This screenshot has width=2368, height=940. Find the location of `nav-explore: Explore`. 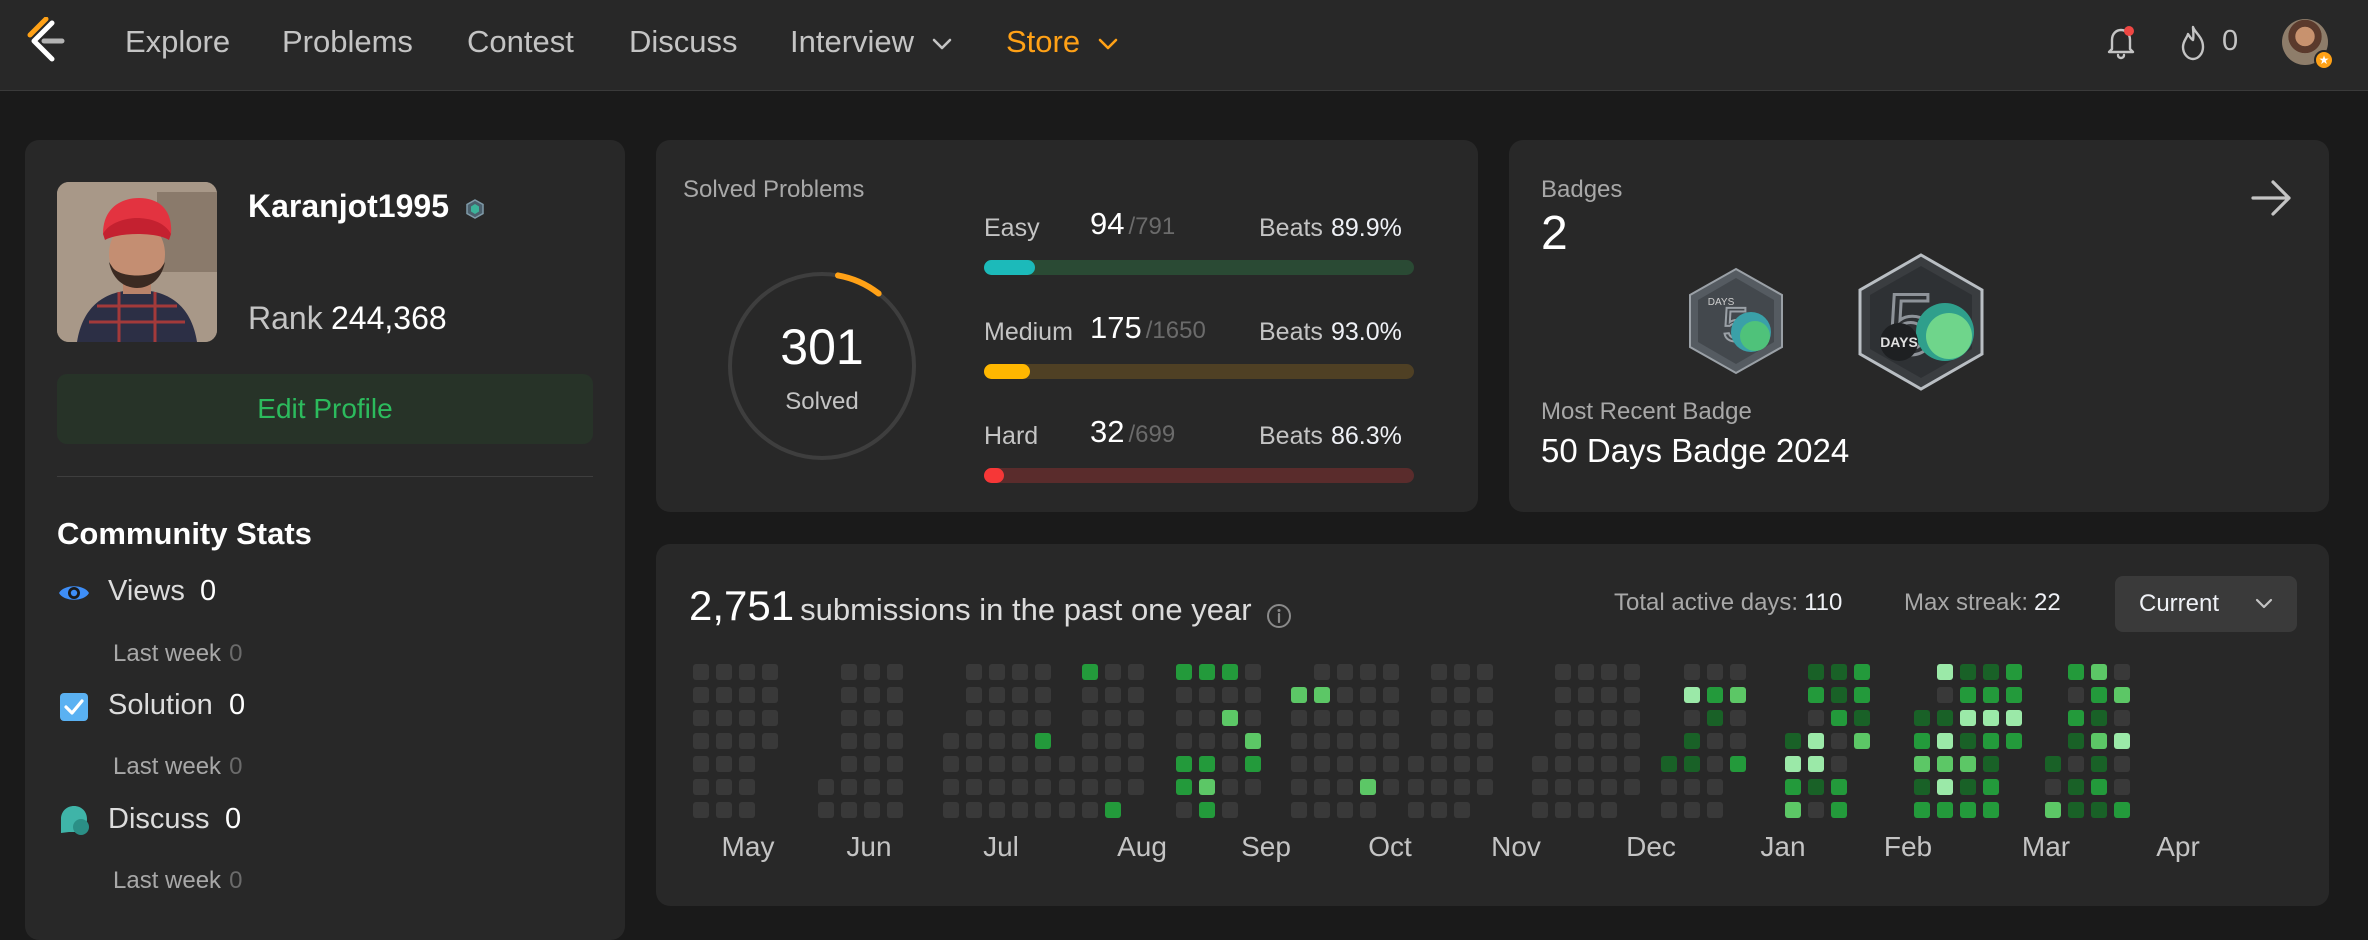

nav-explore: Explore is located at coordinates (177, 42).